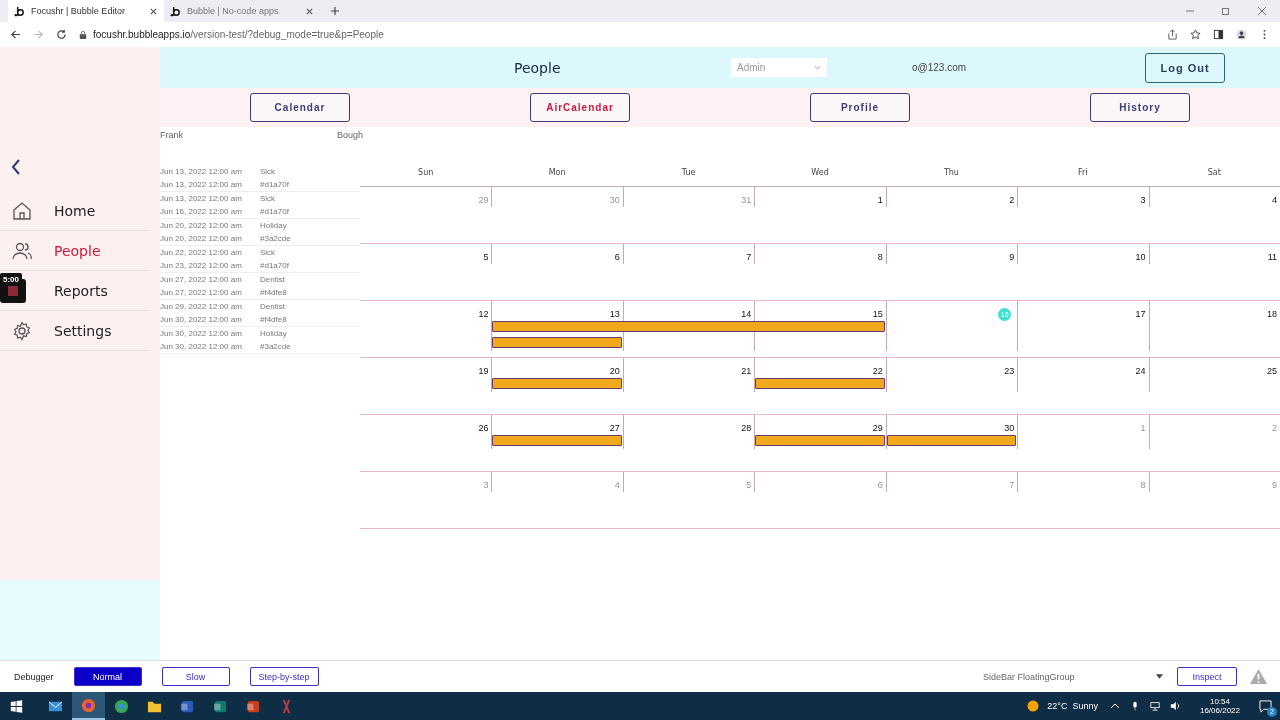  What do you see at coordinates (1272, 314) in the screenshot?
I see `day-number: 18` at bounding box center [1272, 314].